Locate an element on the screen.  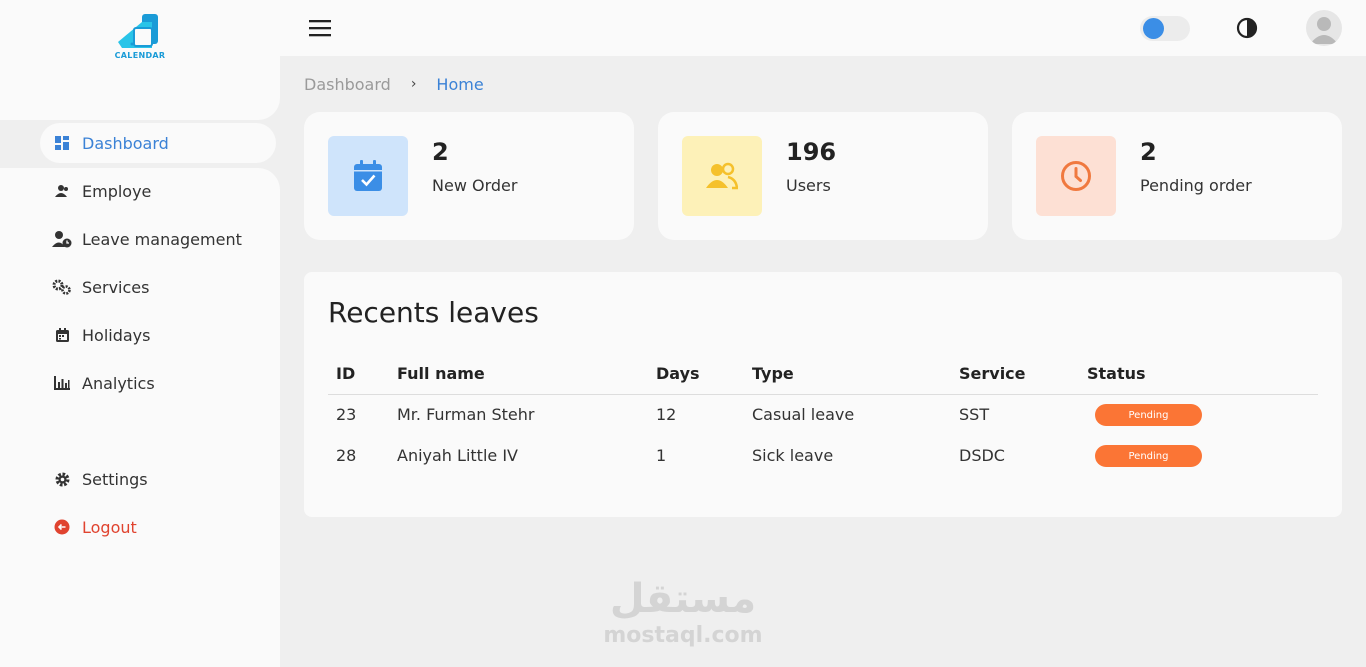
calendar-check-icon is located at coordinates (368, 176).